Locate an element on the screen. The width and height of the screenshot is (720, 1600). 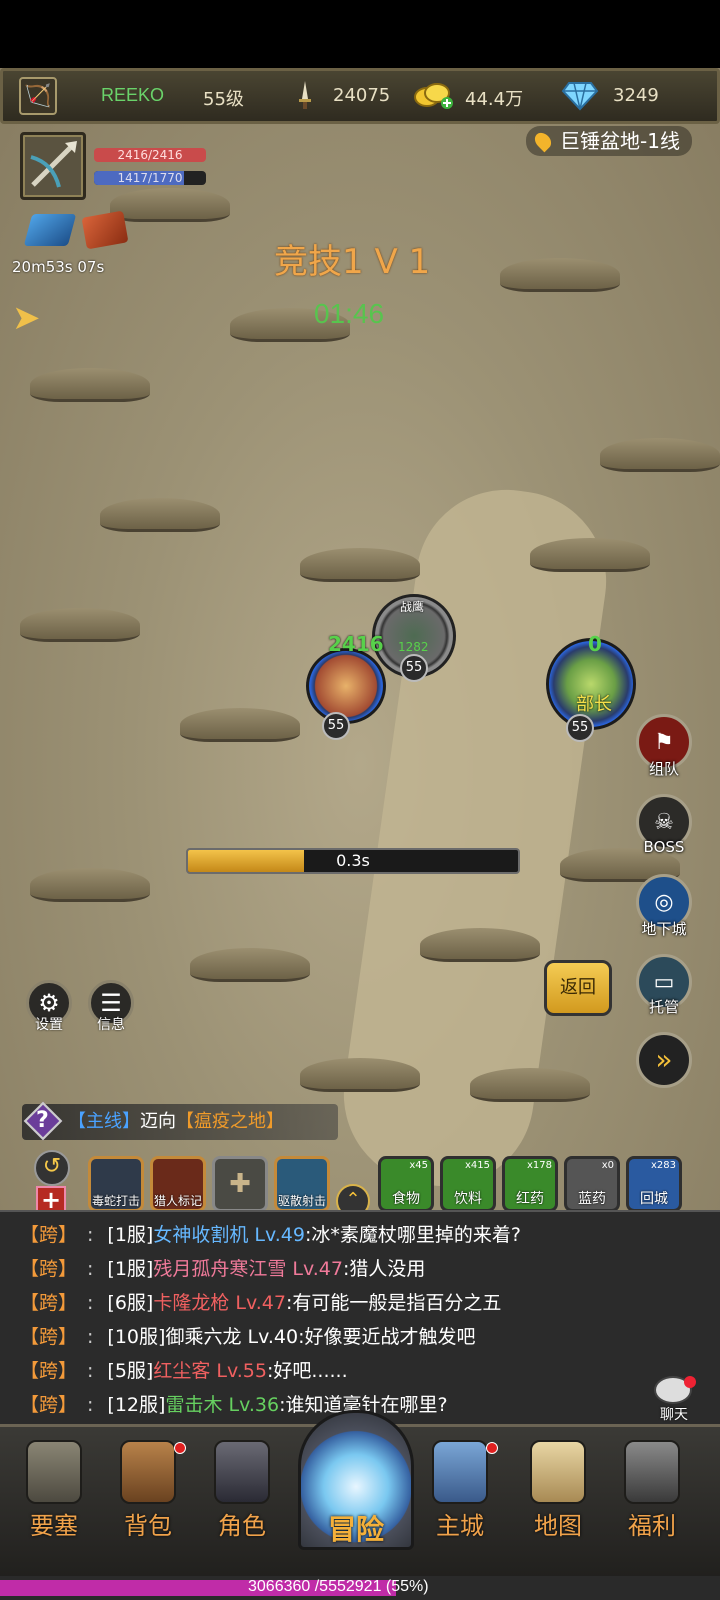
return-button: 返回 is located at coordinates (578, 988).